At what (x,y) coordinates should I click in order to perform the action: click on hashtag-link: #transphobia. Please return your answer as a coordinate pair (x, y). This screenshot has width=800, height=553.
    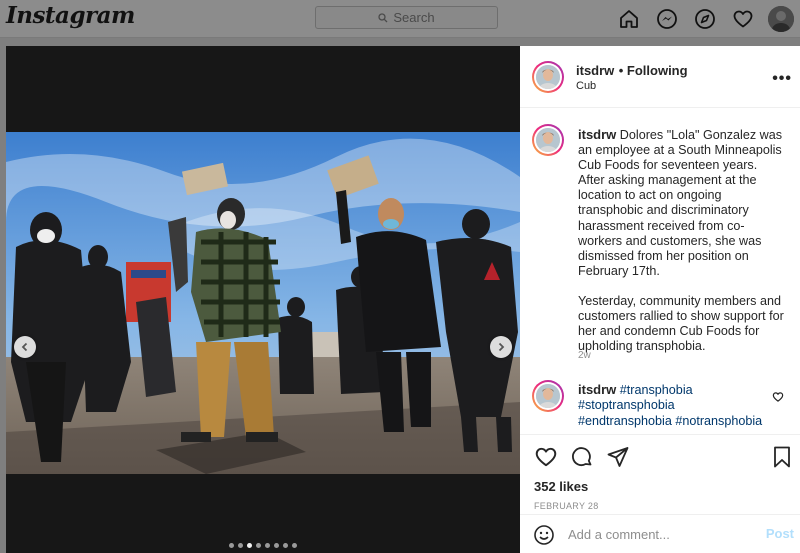
    Looking at the image, I should click on (656, 390).